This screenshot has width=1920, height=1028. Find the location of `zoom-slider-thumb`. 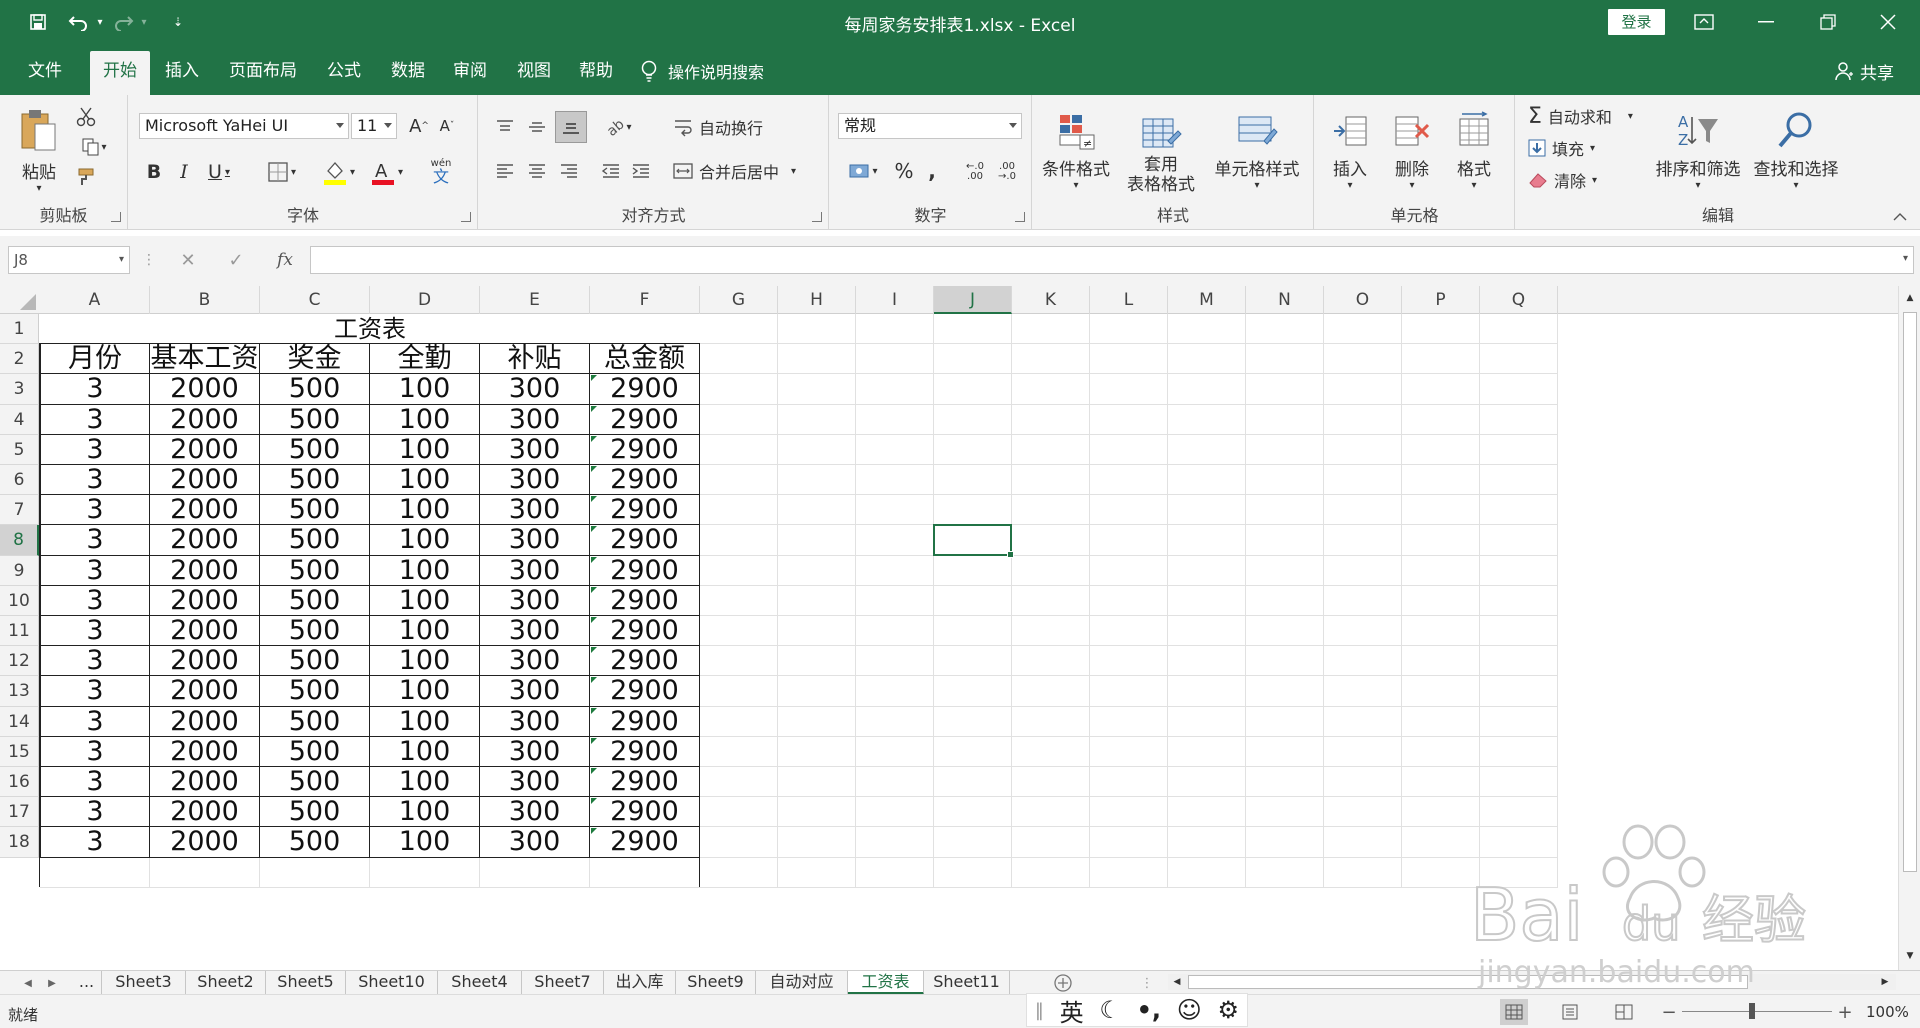

zoom-slider-thumb is located at coordinates (1752, 1011).